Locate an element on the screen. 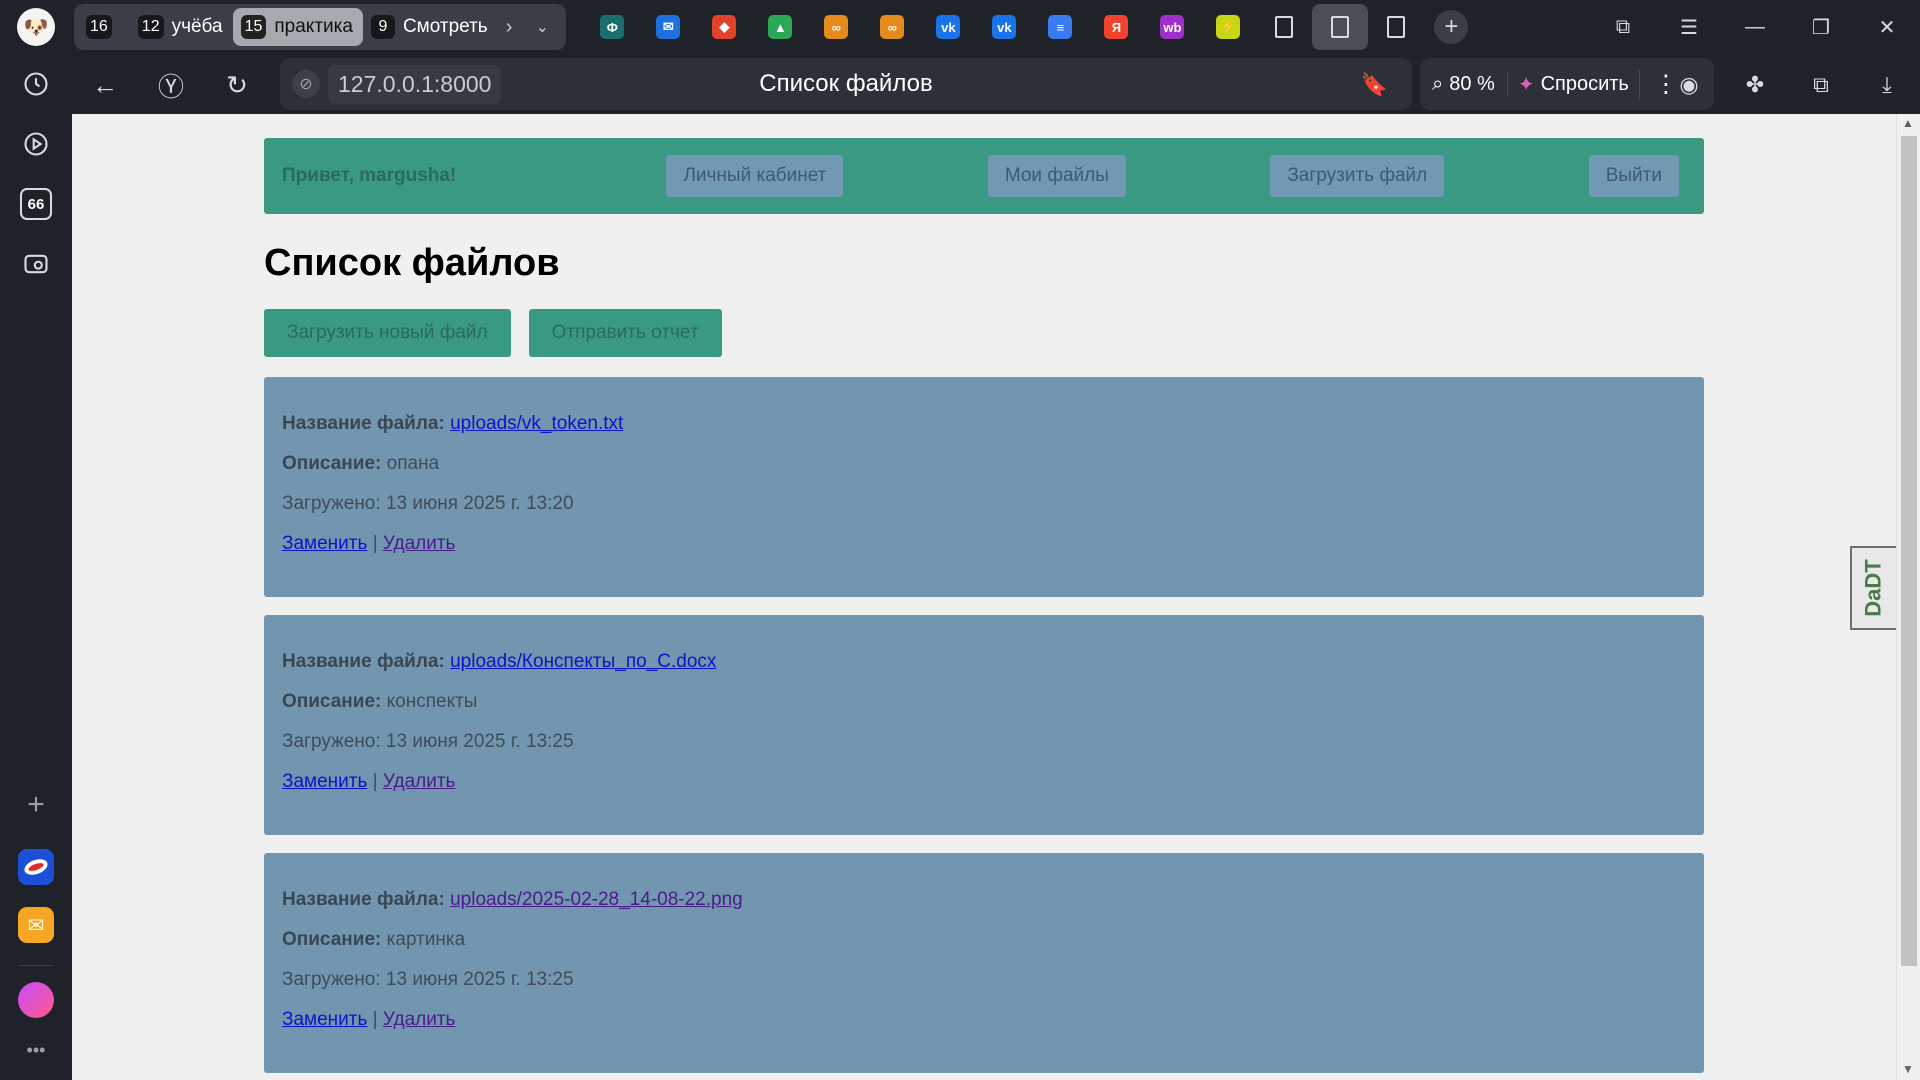 The image size is (1920, 1080). app-ring-icon is located at coordinates (36, 867).